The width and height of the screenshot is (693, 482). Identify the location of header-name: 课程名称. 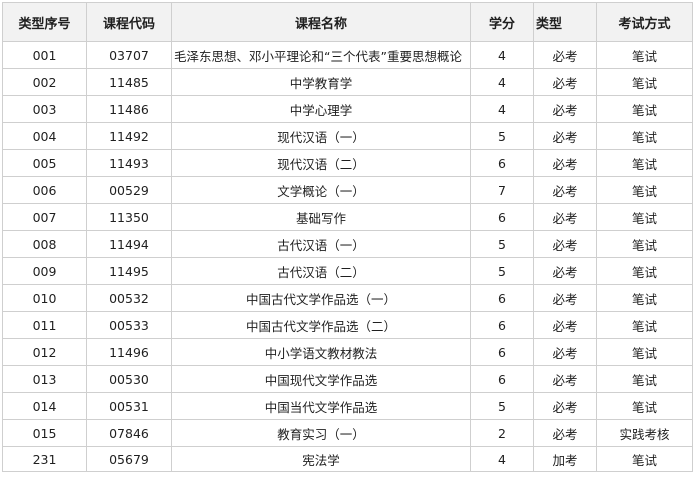
(321, 22).